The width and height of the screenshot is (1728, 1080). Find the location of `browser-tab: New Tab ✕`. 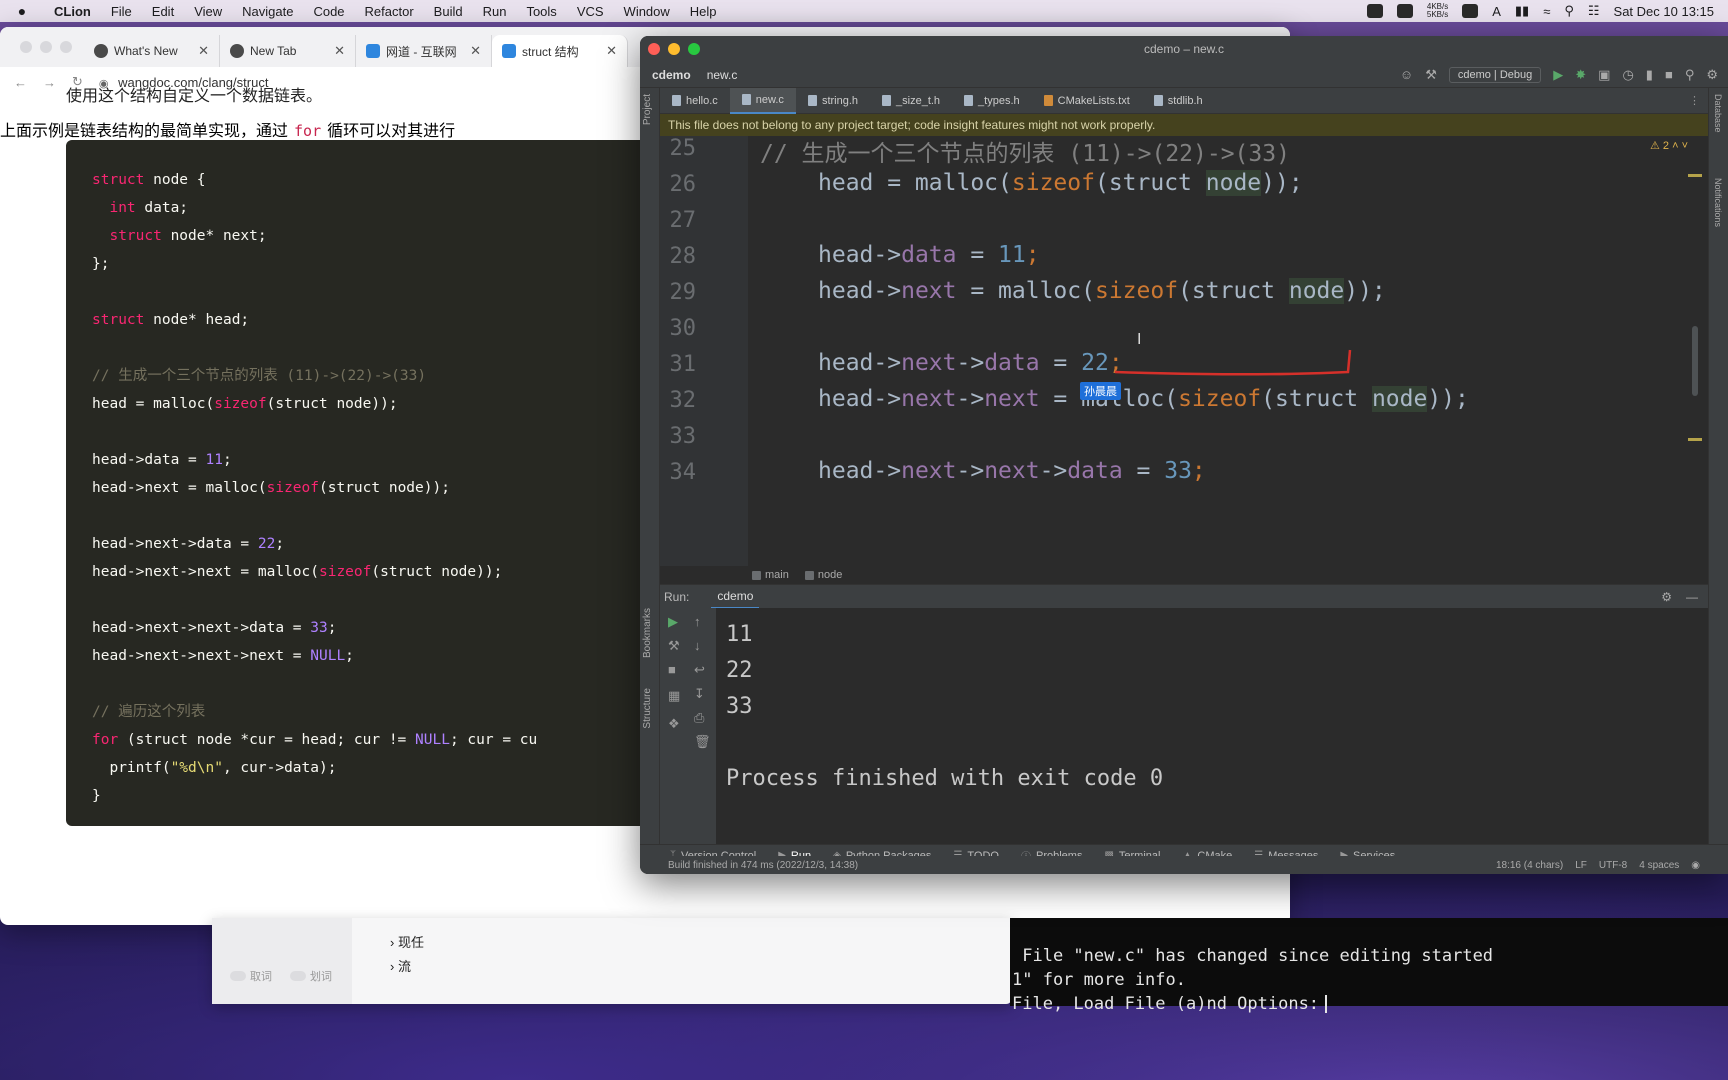

browser-tab: New Tab ✕ is located at coordinates (288, 51).